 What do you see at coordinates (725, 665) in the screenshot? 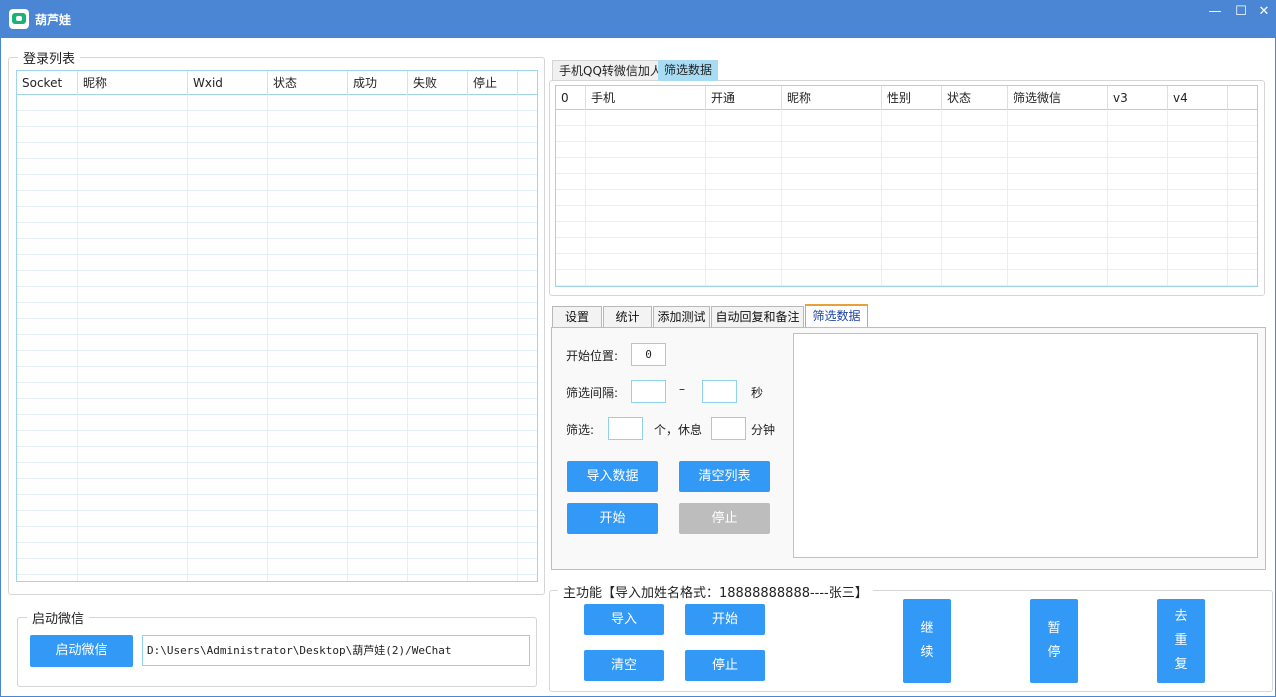
I see `main-stop-button: 停止` at bounding box center [725, 665].